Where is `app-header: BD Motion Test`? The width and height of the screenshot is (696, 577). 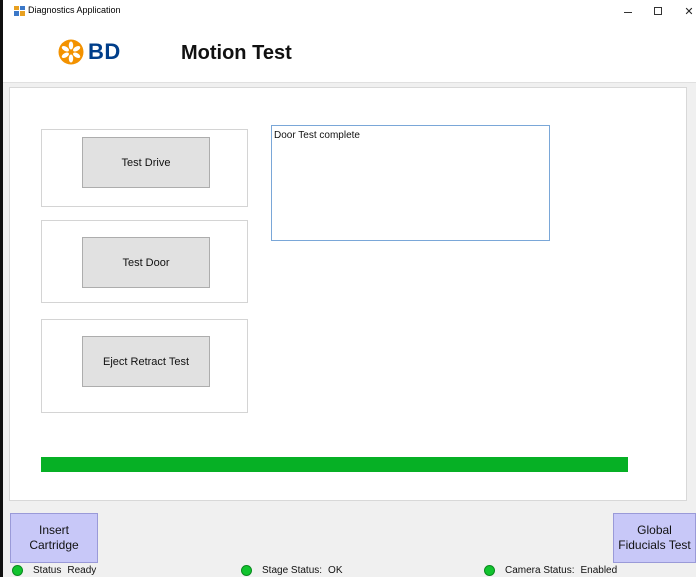 app-header: BD Motion Test is located at coordinates (349, 51).